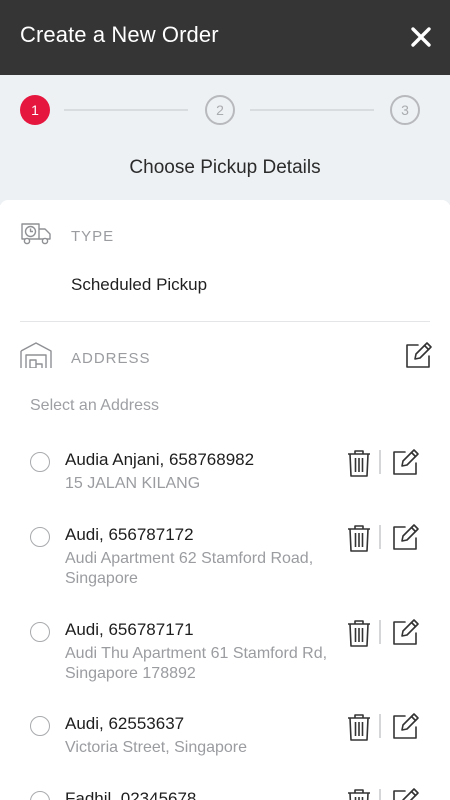 Image resolution: width=450 pixels, height=800 pixels. I want to click on divider, so click(225, 321).